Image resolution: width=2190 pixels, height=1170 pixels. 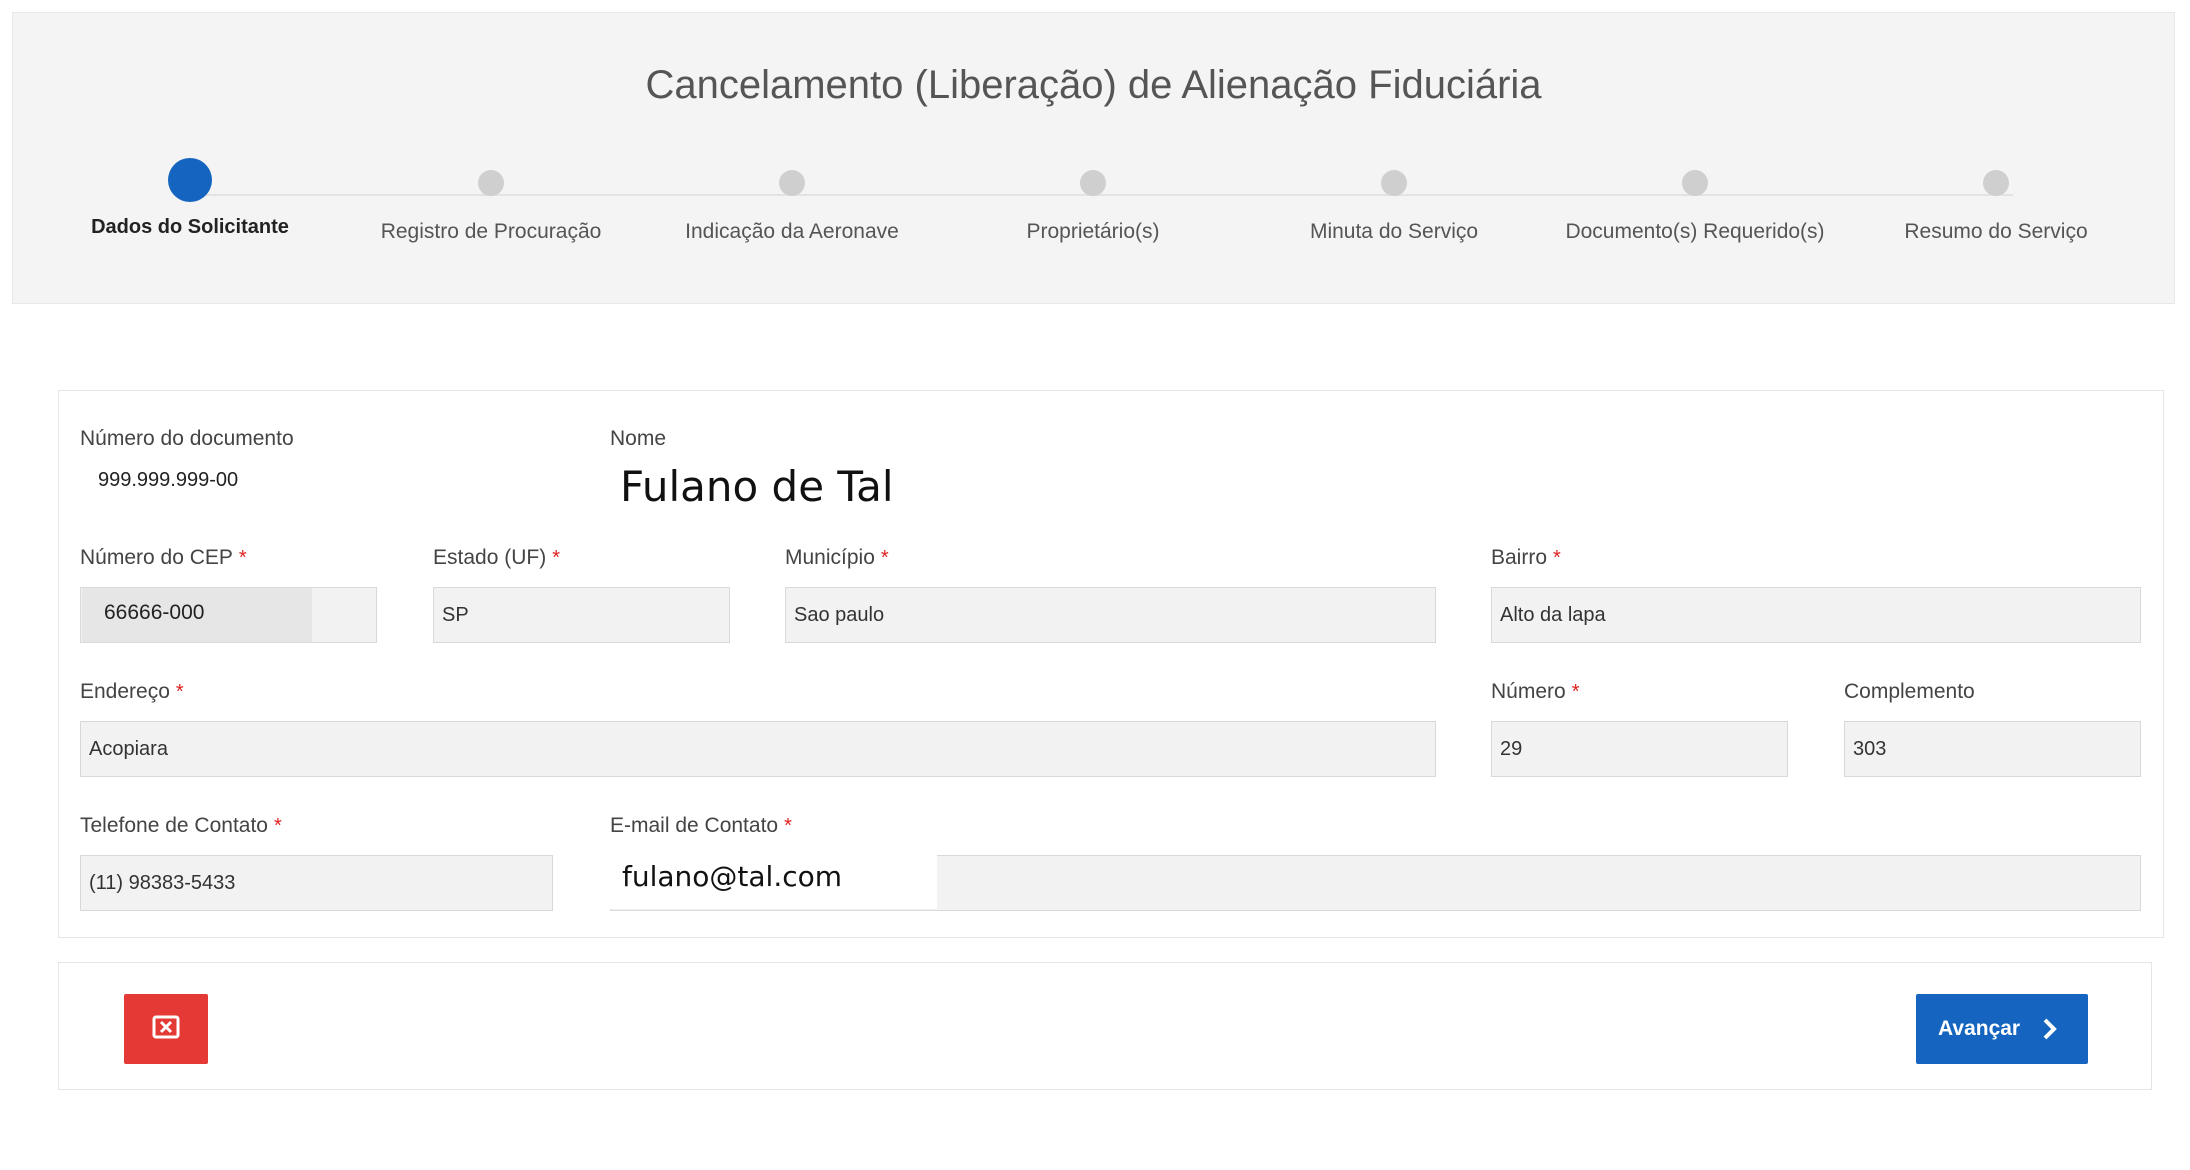 What do you see at coordinates (190, 227) in the screenshot?
I see `step-label: Dados do Solicitante` at bounding box center [190, 227].